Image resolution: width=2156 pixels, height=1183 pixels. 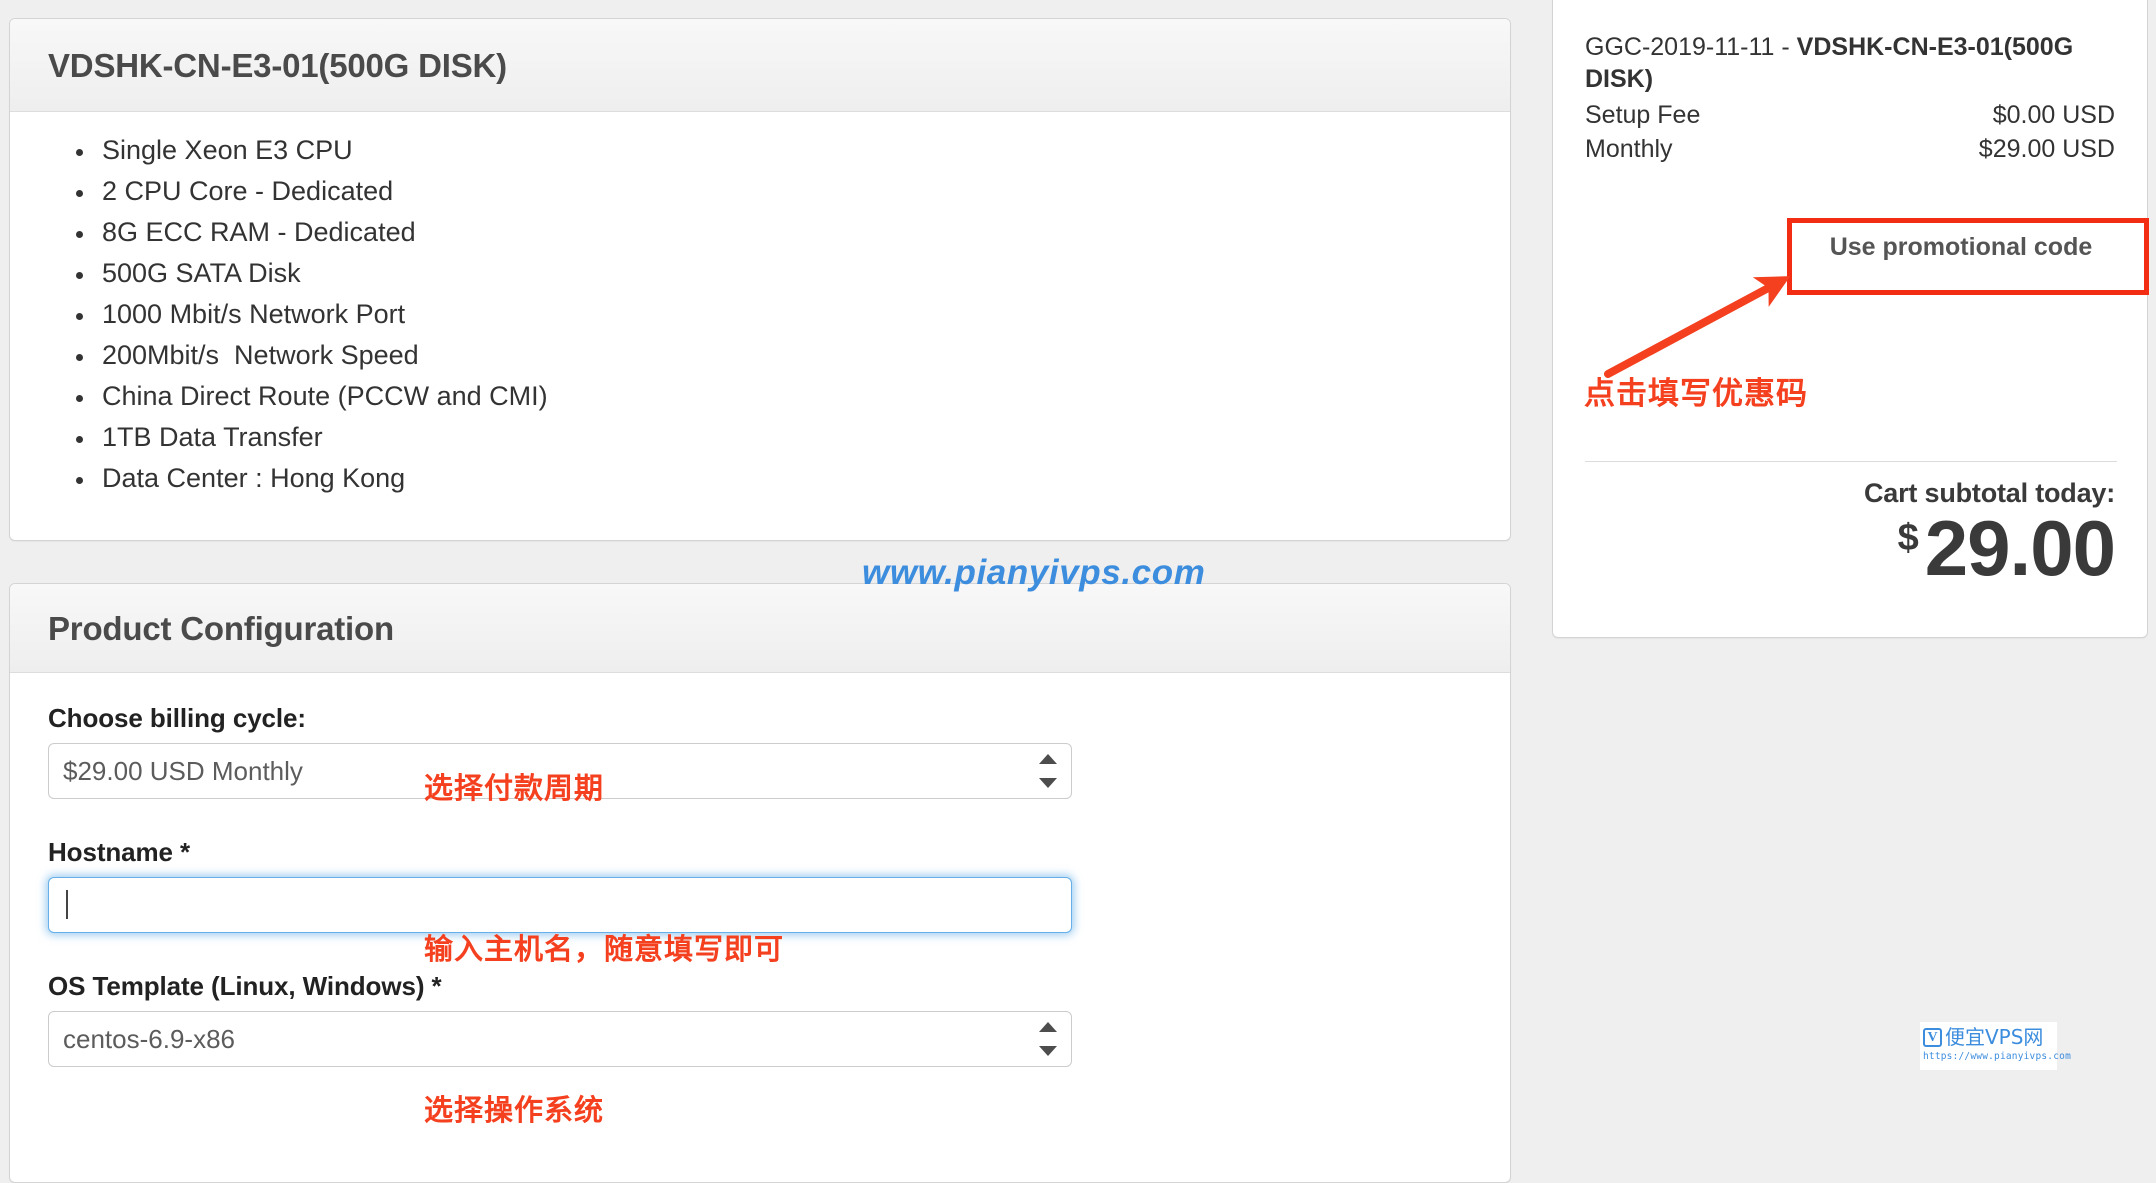 I want to click on billing-cycle-group: Choose billing cycle: $29.00 USD Monthly, so click(x=760, y=751).